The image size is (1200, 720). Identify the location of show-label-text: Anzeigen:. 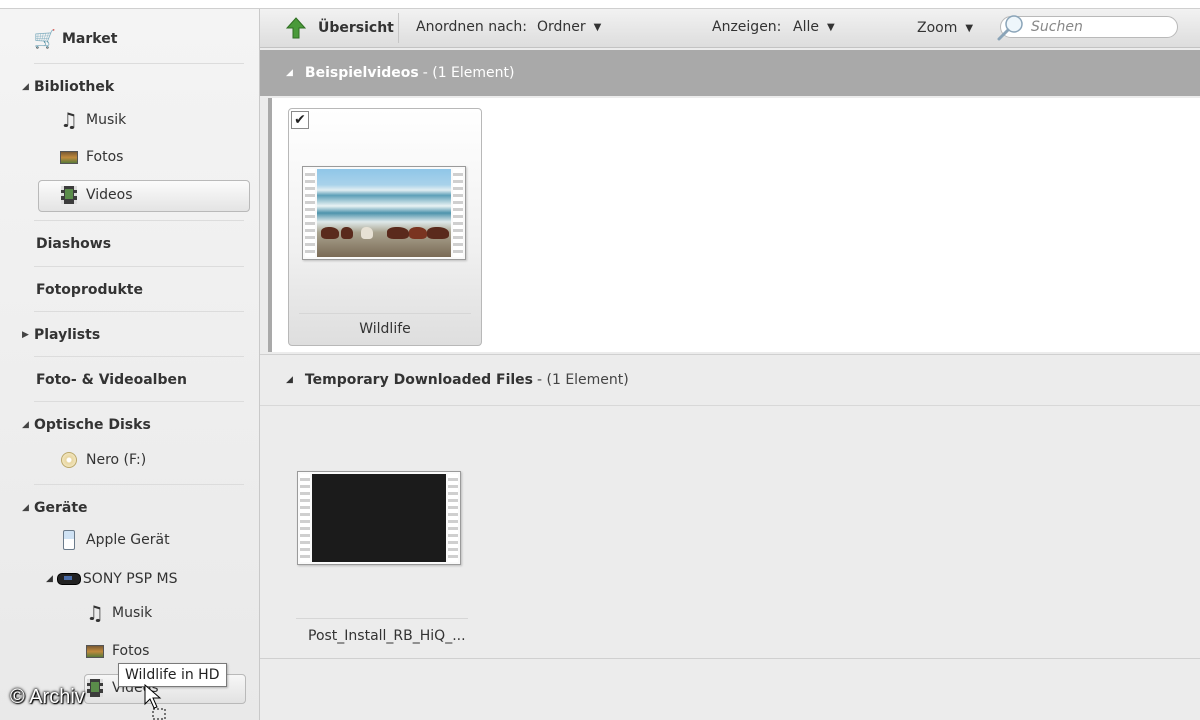
(747, 27).